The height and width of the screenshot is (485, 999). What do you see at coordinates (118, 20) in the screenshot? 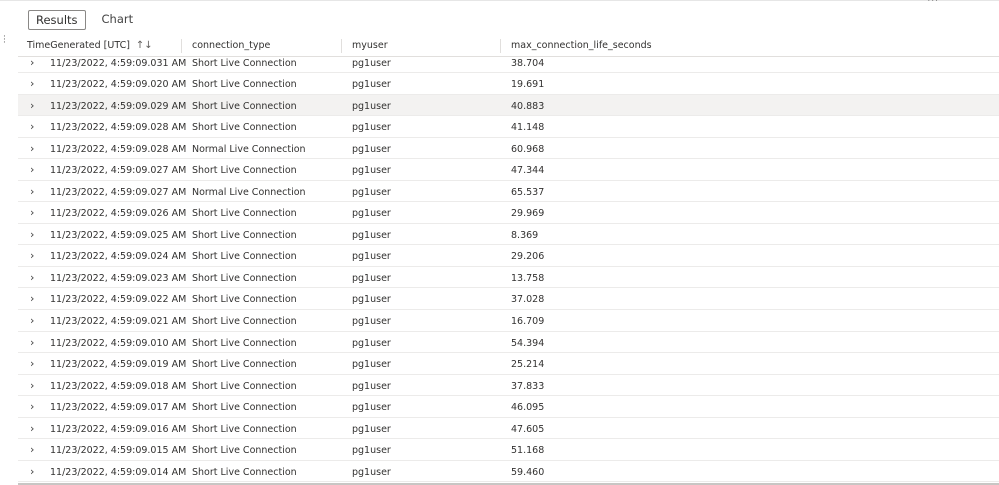
I see `tab-chart: Chart` at bounding box center [118, 20].